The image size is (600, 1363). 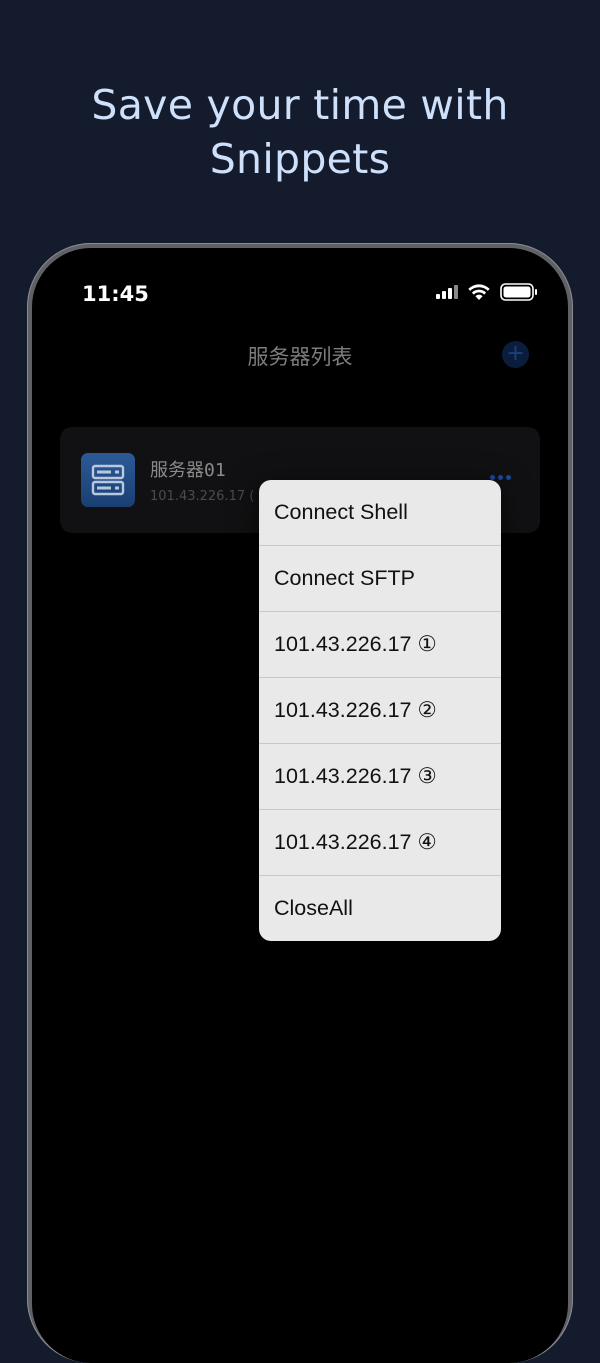 I want to click on wifi-icon, so click(x=479, y=292).